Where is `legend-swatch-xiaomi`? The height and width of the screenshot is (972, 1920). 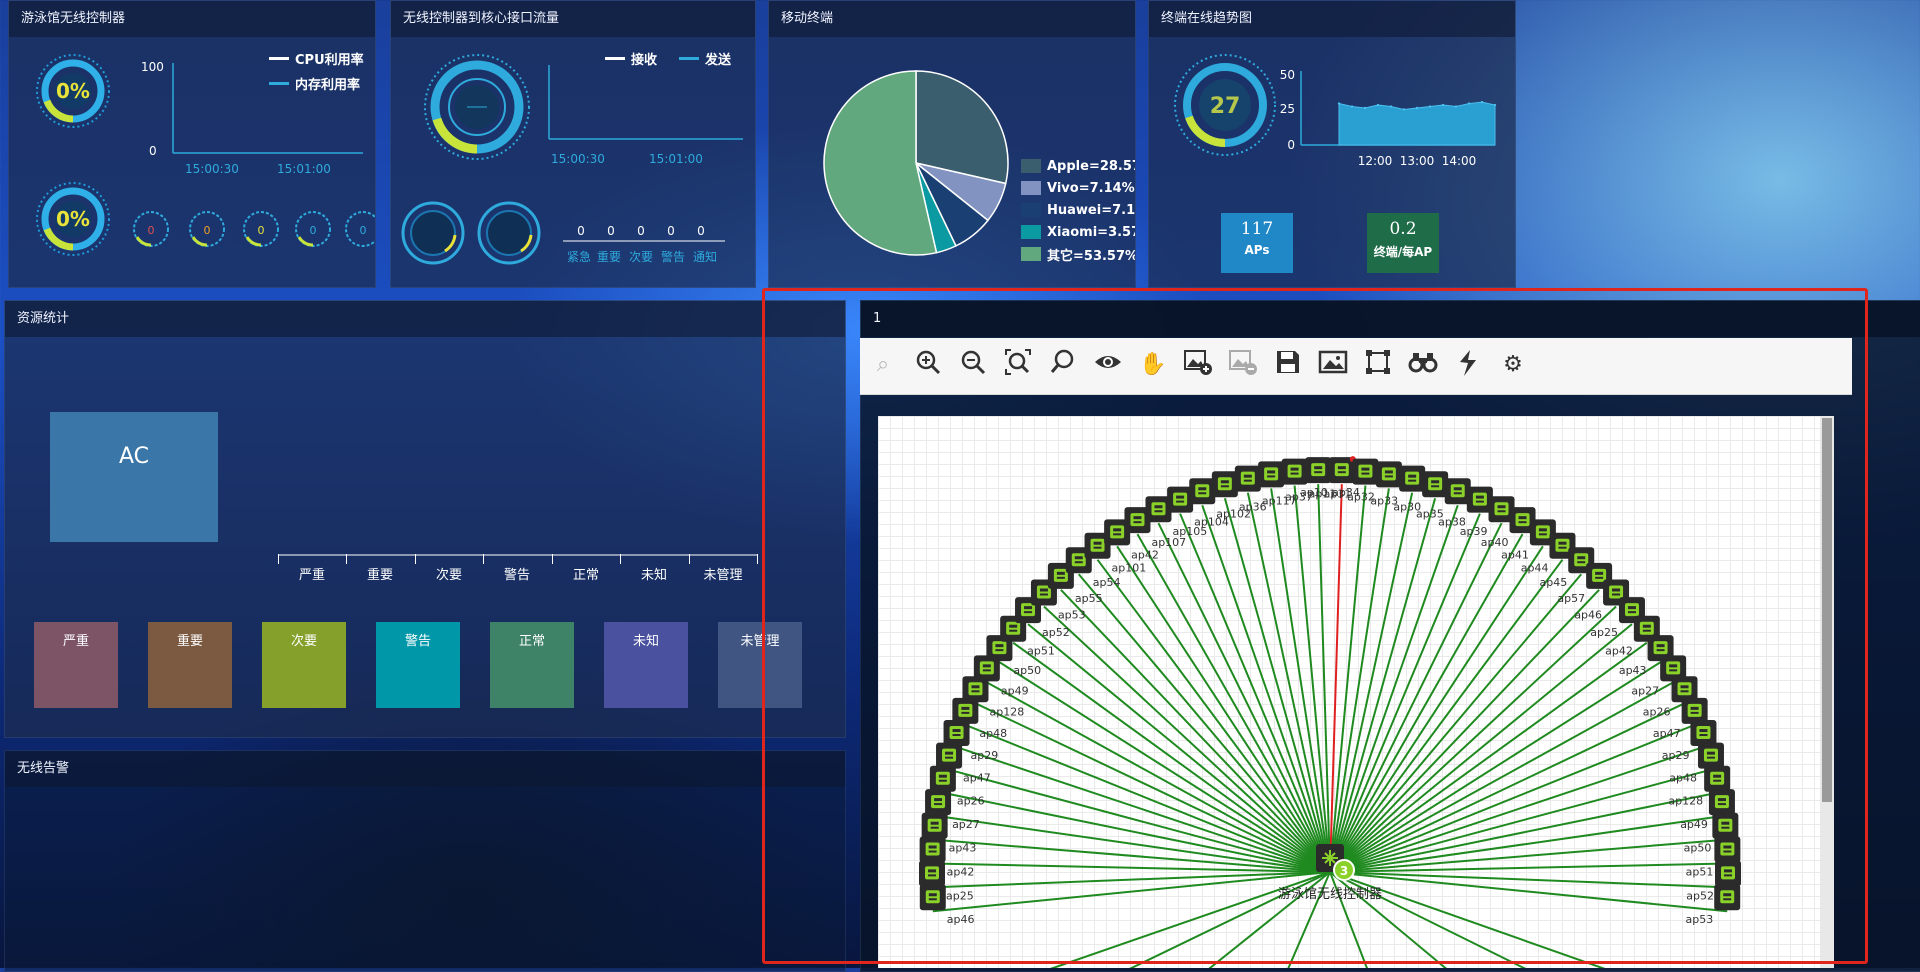
legend-swatch-xiaomi is located at coordinates (1031, 232).